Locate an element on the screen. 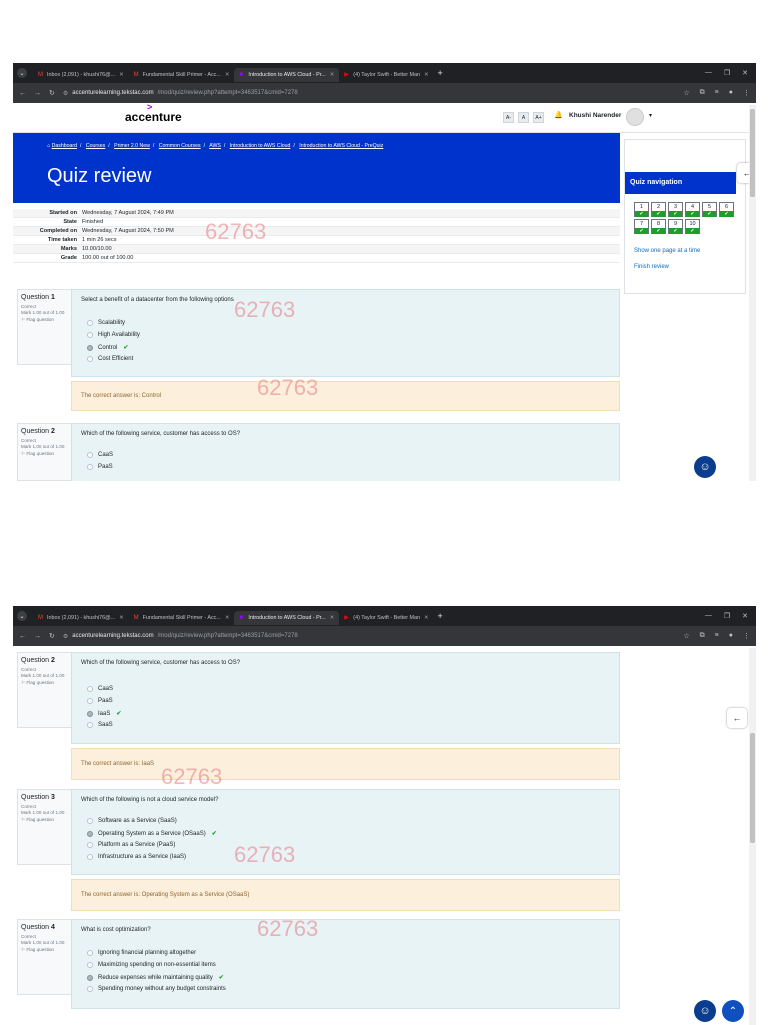  media-icon: ≡ is located at coordinates (717, 93).